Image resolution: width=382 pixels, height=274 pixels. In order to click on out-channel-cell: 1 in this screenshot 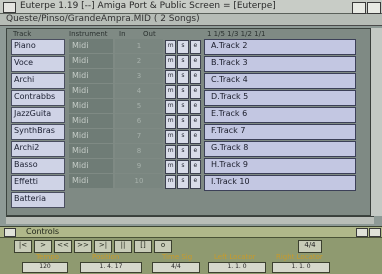, I will do `click(139, 46)`.